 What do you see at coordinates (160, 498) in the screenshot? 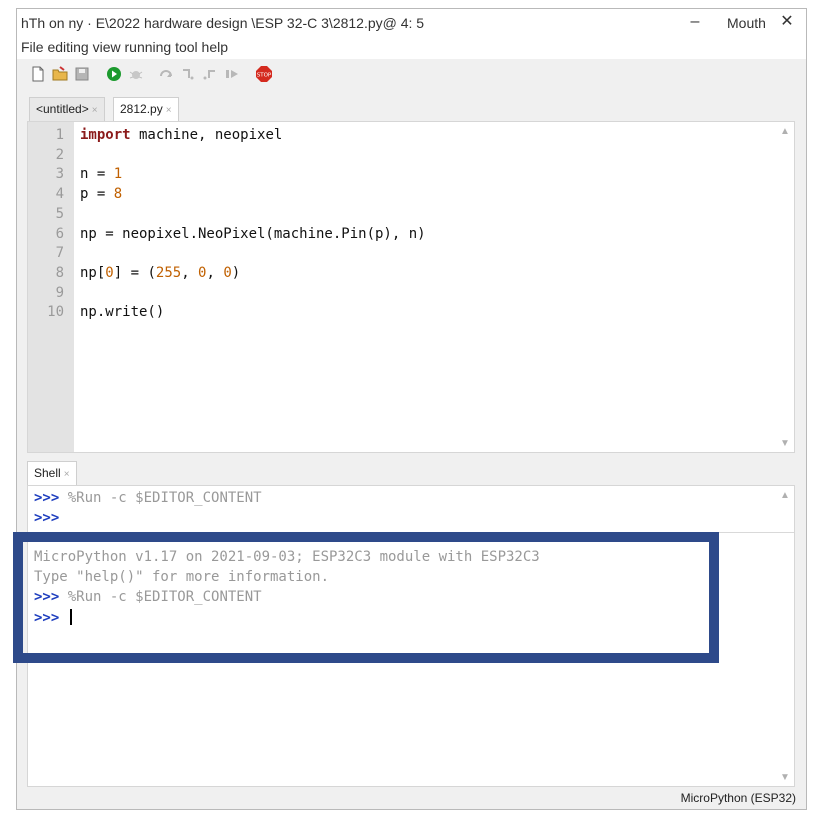
I see `shell-text: %Run -c $EDITOR_CONTENT` at bounding box center [160, 498].